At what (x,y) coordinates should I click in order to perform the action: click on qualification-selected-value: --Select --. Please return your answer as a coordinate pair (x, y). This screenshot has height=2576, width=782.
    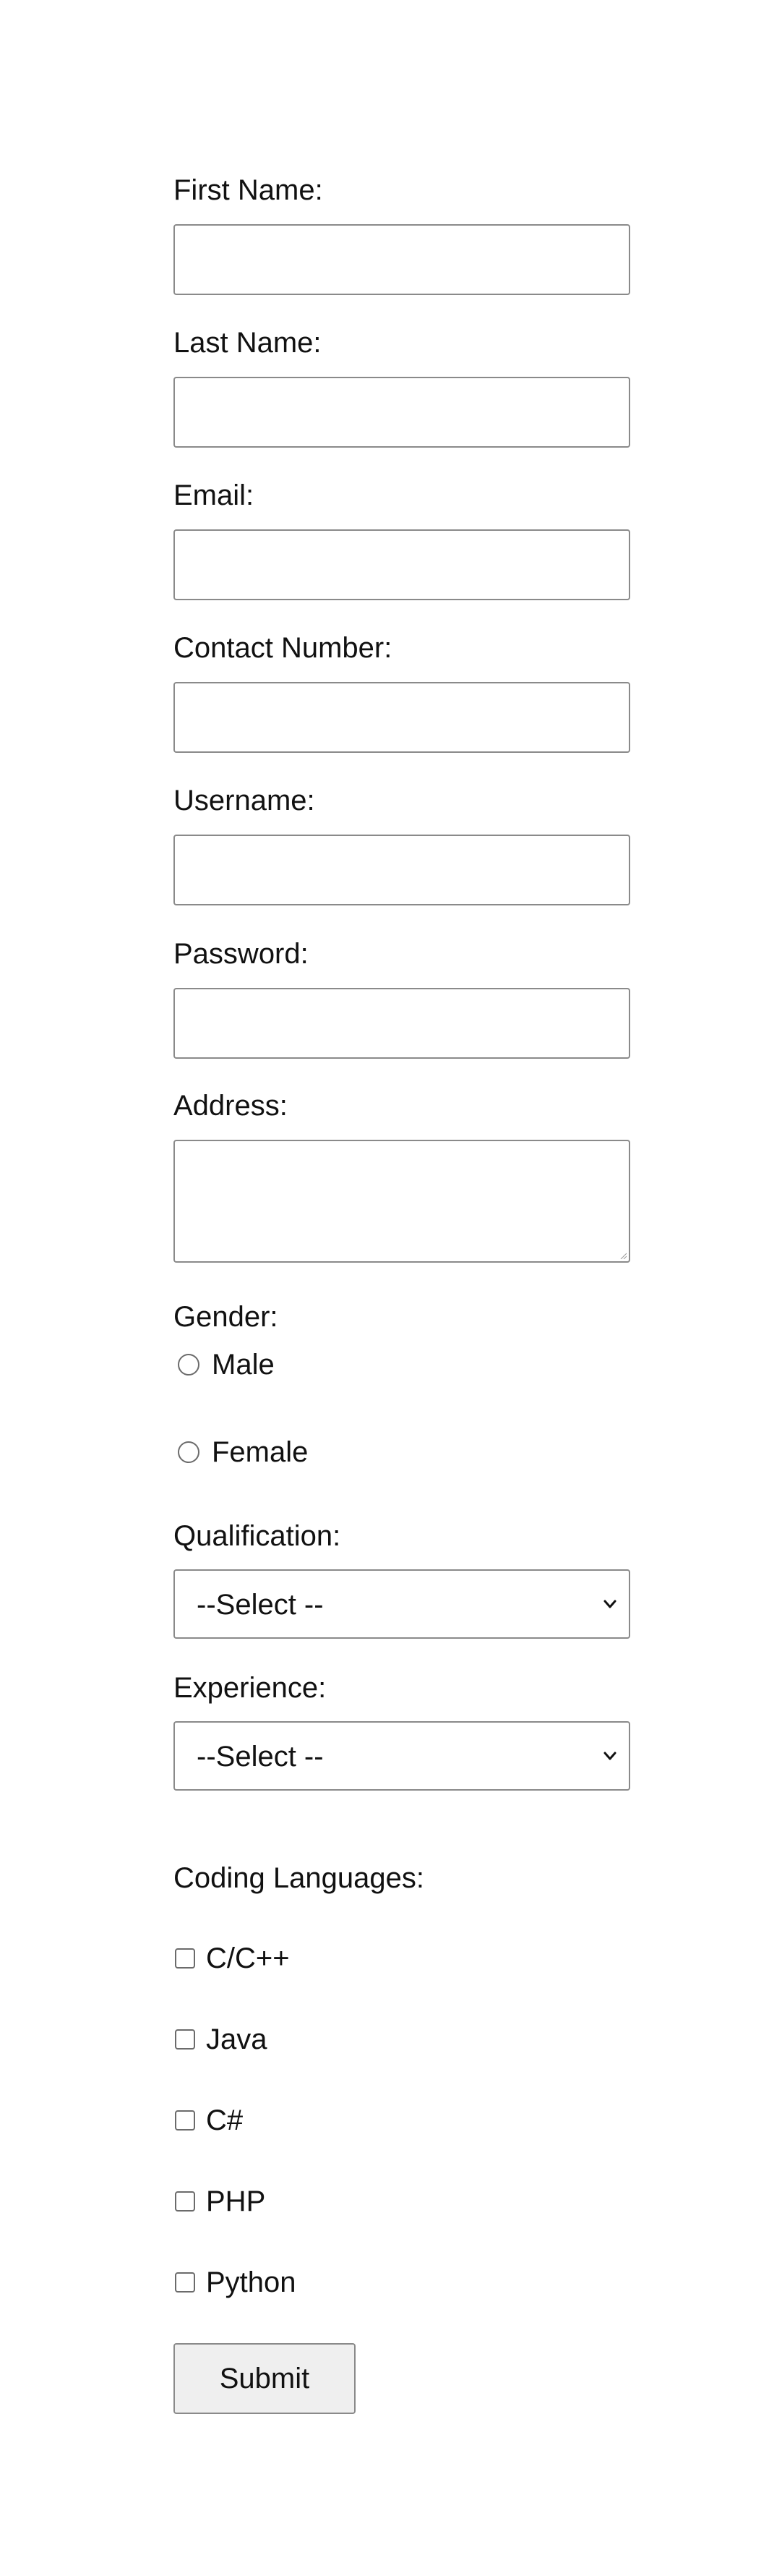
    Looking at the image, I should click on (260, 1605).